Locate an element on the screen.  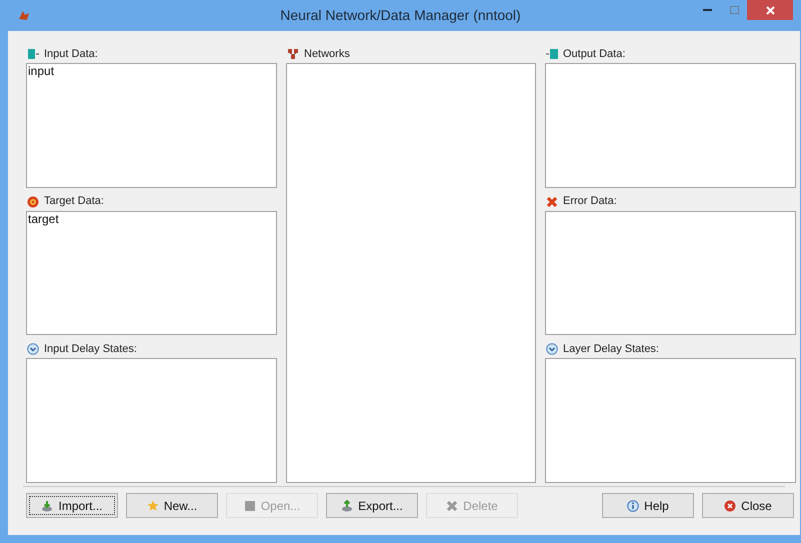
target-icon is located at coordinates (33, 202).